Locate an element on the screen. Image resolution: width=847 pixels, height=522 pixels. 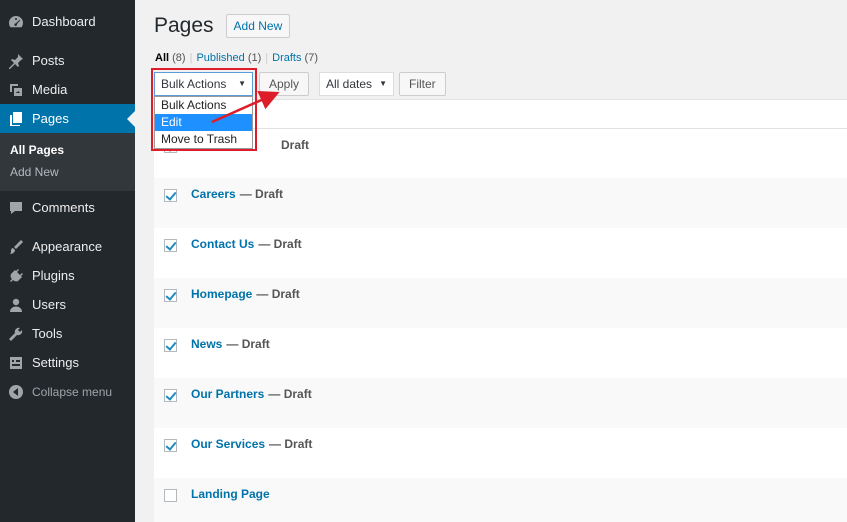
table-row: Our Partners — Draft is located at coordinates (500, 403).